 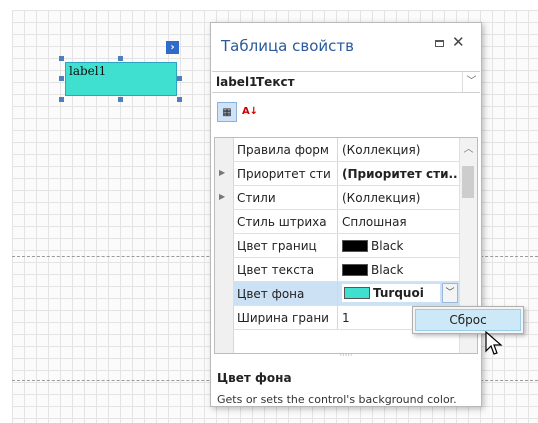 What do you see at coordinates (346, 356) in the screenshot?
I see `description-splitter: ·····` at bounding box center [346, 356].